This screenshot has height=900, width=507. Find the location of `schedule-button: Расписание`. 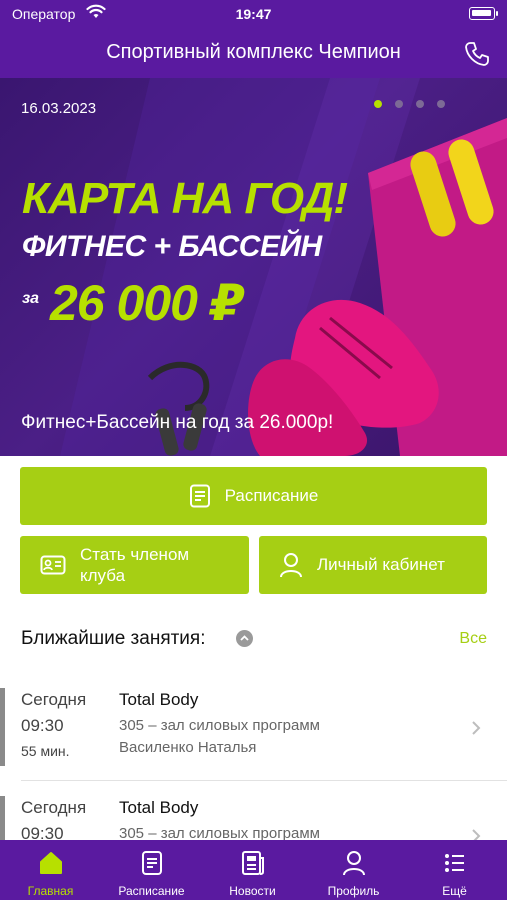

schedule-button: Расписание is located at coordinates (253, 496).